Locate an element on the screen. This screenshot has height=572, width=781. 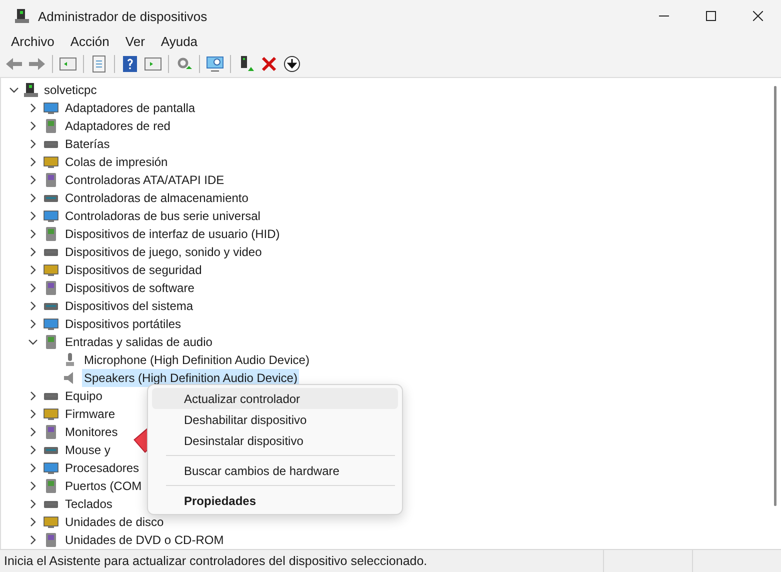
tree-item: Equipo is located at coordinates (83, 396).